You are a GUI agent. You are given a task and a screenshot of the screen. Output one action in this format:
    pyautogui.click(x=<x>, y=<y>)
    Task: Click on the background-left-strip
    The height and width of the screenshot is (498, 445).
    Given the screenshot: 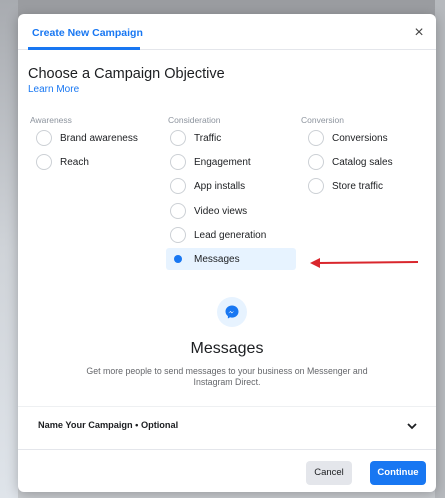 What is the action you would take?
    pyautogui.click(x=9, y=249)
    